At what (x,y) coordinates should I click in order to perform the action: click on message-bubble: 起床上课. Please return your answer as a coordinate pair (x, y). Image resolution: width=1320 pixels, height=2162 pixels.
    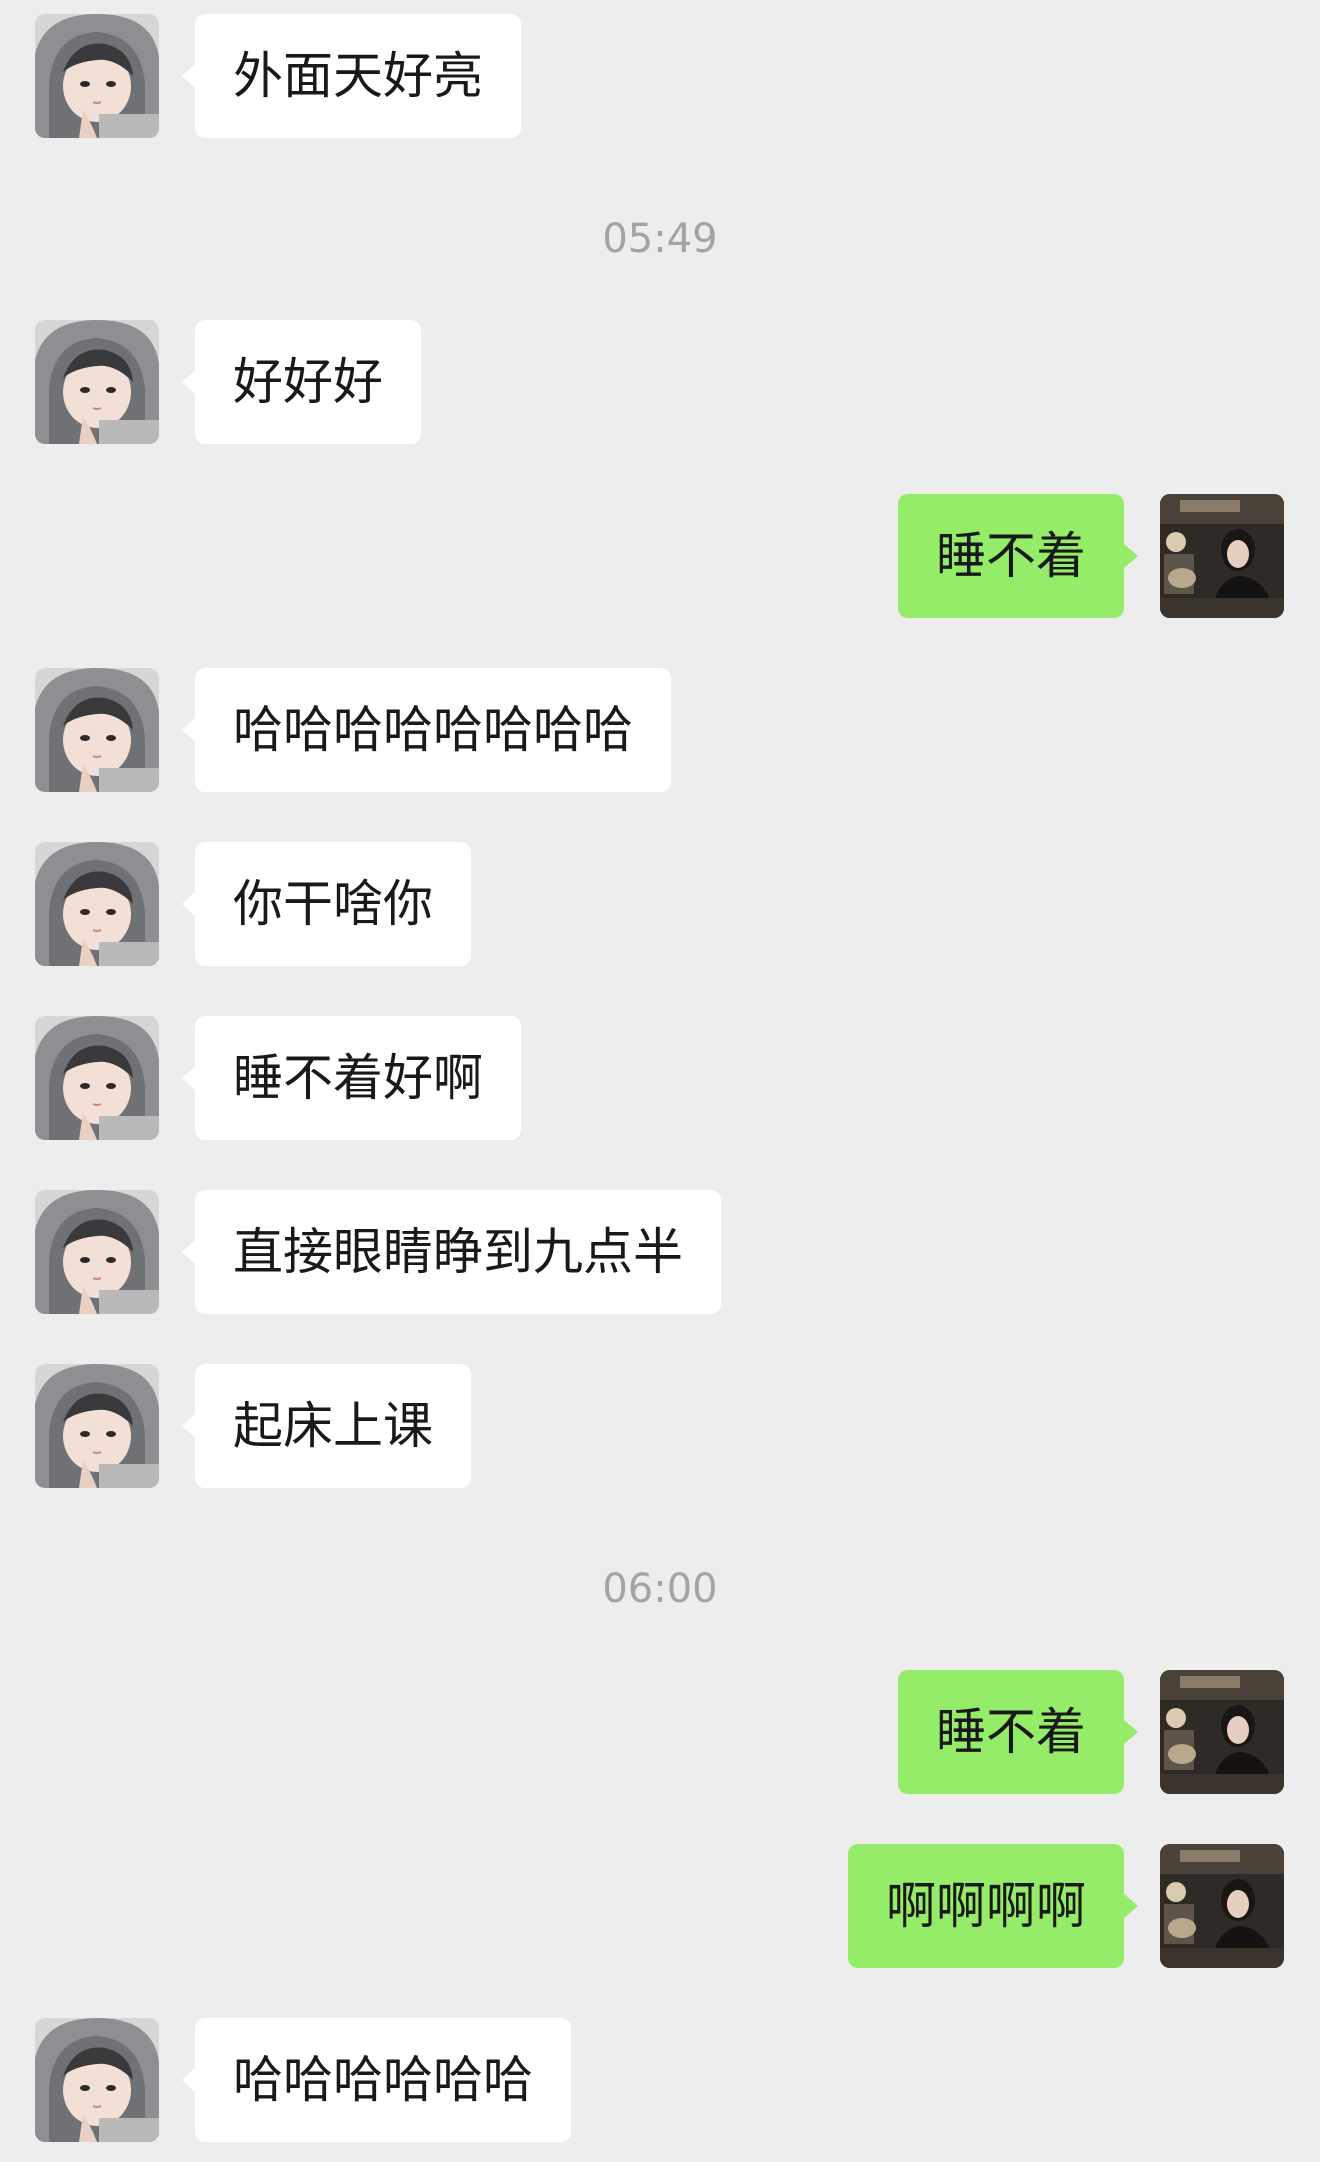
    Looking at the image, I should click on (326, 1426).